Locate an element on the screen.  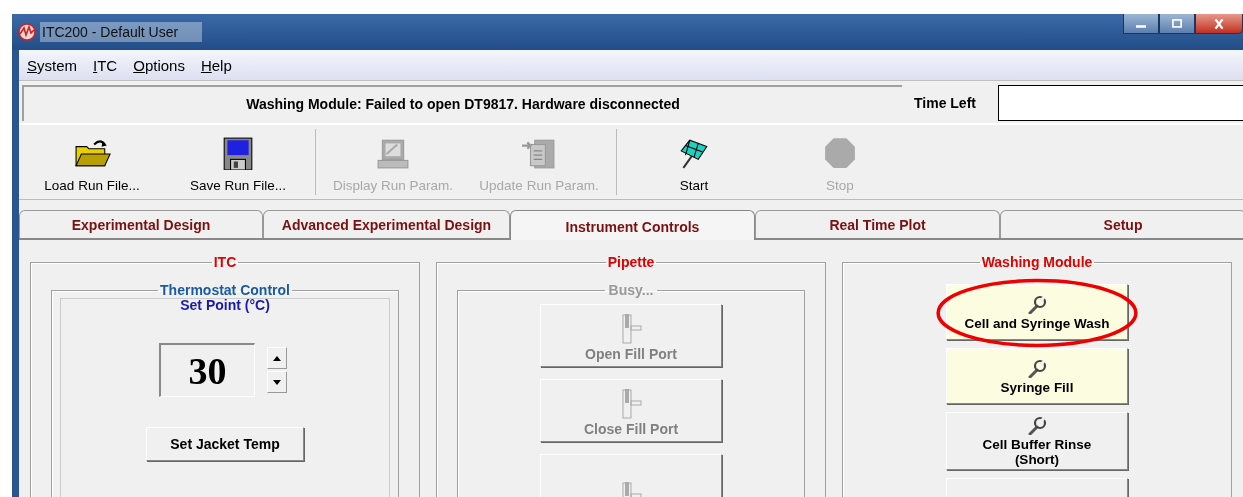
minimize-icon is located at coordinates (1141, 26).